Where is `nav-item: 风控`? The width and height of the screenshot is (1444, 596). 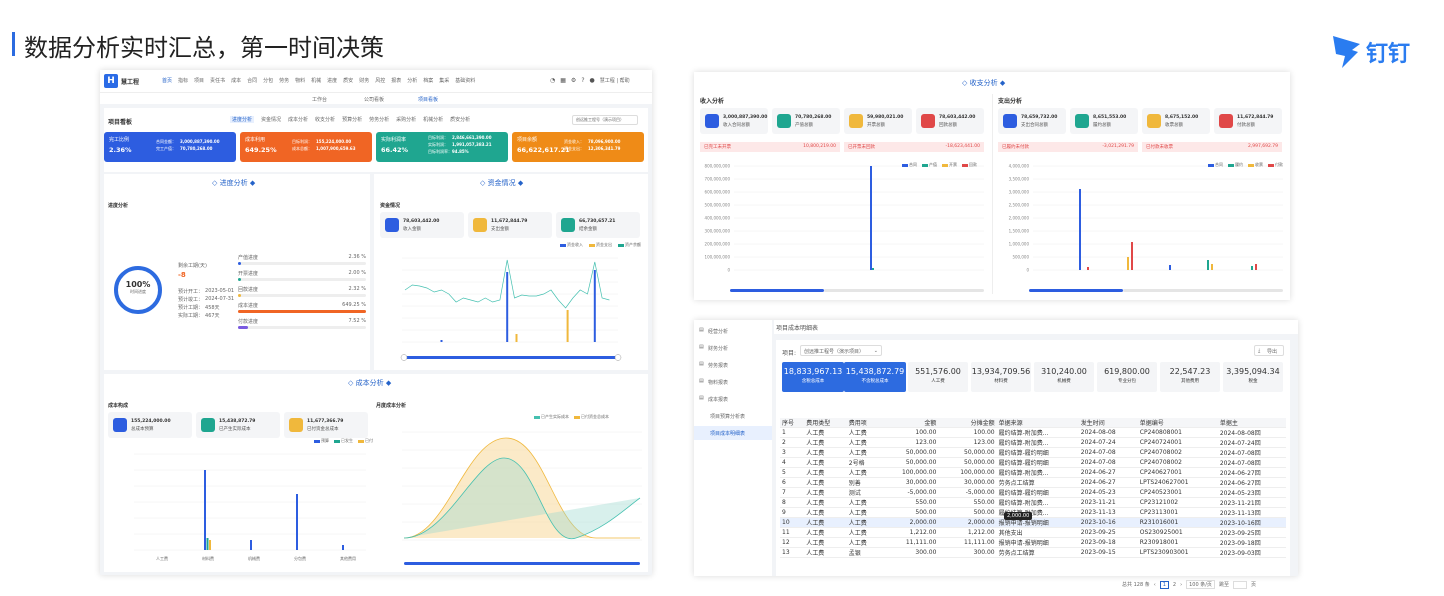 nav-item: 风控 is located at coordinates (380, 80).